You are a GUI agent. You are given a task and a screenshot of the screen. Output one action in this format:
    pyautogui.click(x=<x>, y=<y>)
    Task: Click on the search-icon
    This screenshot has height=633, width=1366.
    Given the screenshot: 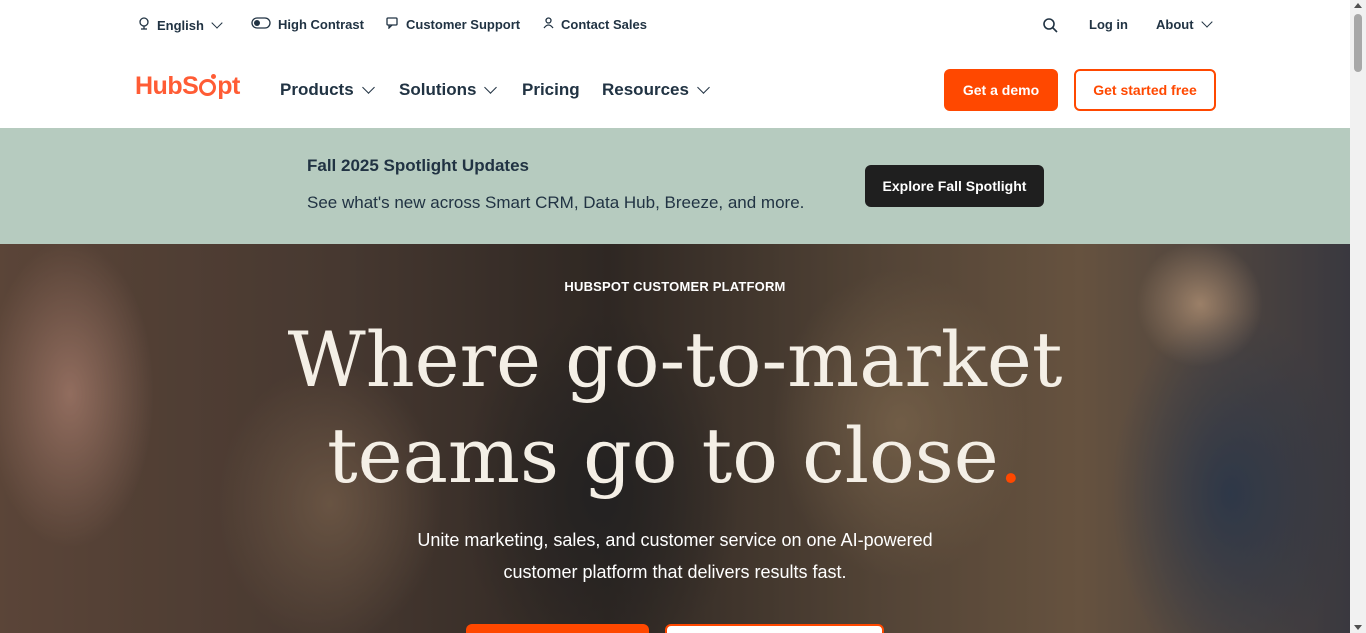 What is the action you would take?
    pyautogui.click(x=1050, y=27)
    